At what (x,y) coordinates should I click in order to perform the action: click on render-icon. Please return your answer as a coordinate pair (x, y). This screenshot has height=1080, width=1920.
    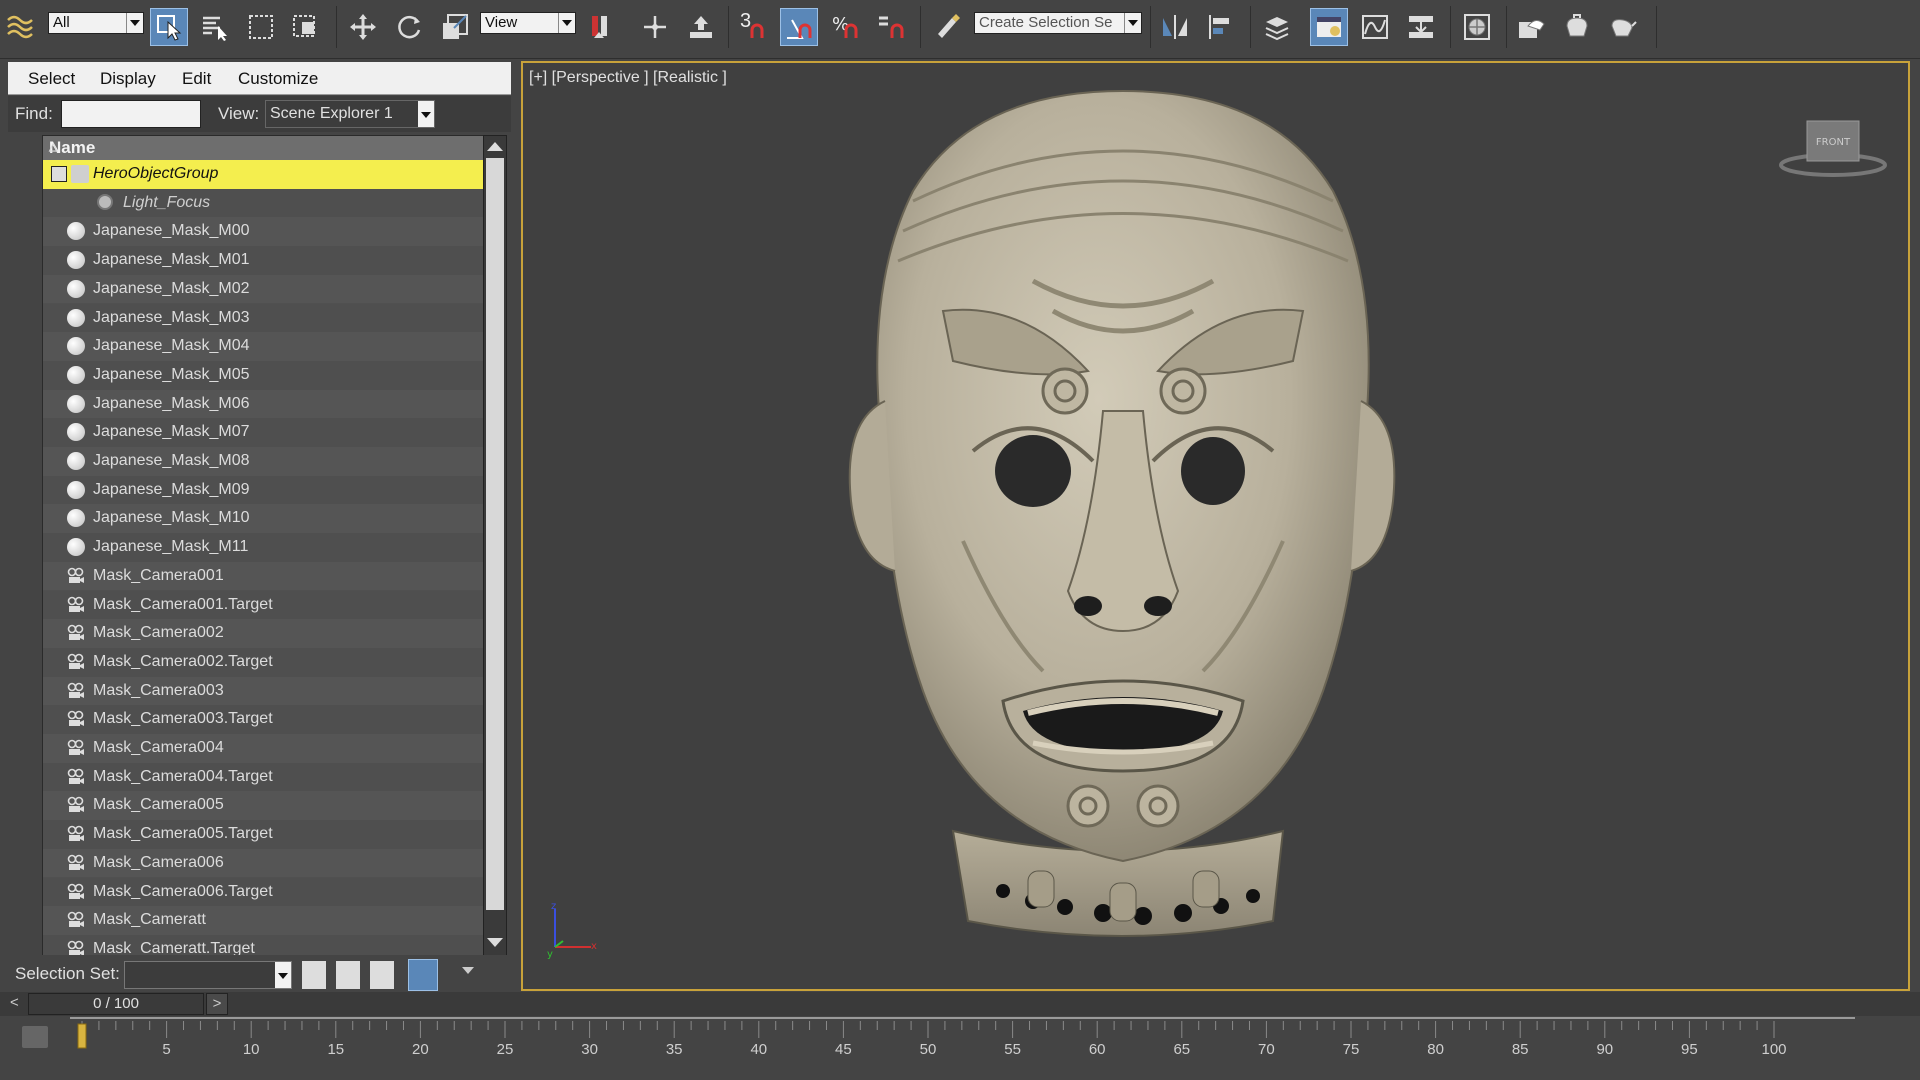
    Looking at the image, I should click on (1623, 27).